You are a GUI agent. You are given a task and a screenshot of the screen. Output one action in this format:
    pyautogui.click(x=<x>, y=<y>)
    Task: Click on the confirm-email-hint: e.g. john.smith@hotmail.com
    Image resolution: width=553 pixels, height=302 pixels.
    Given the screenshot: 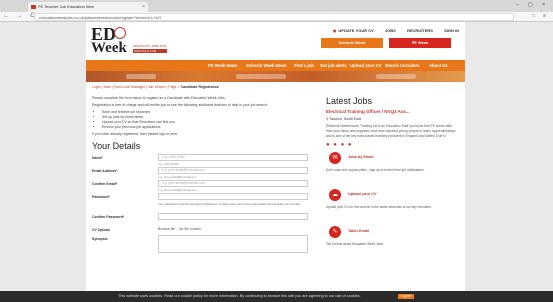 What is the action you would take?
    pyautogui.click(x=177, y=190)
    